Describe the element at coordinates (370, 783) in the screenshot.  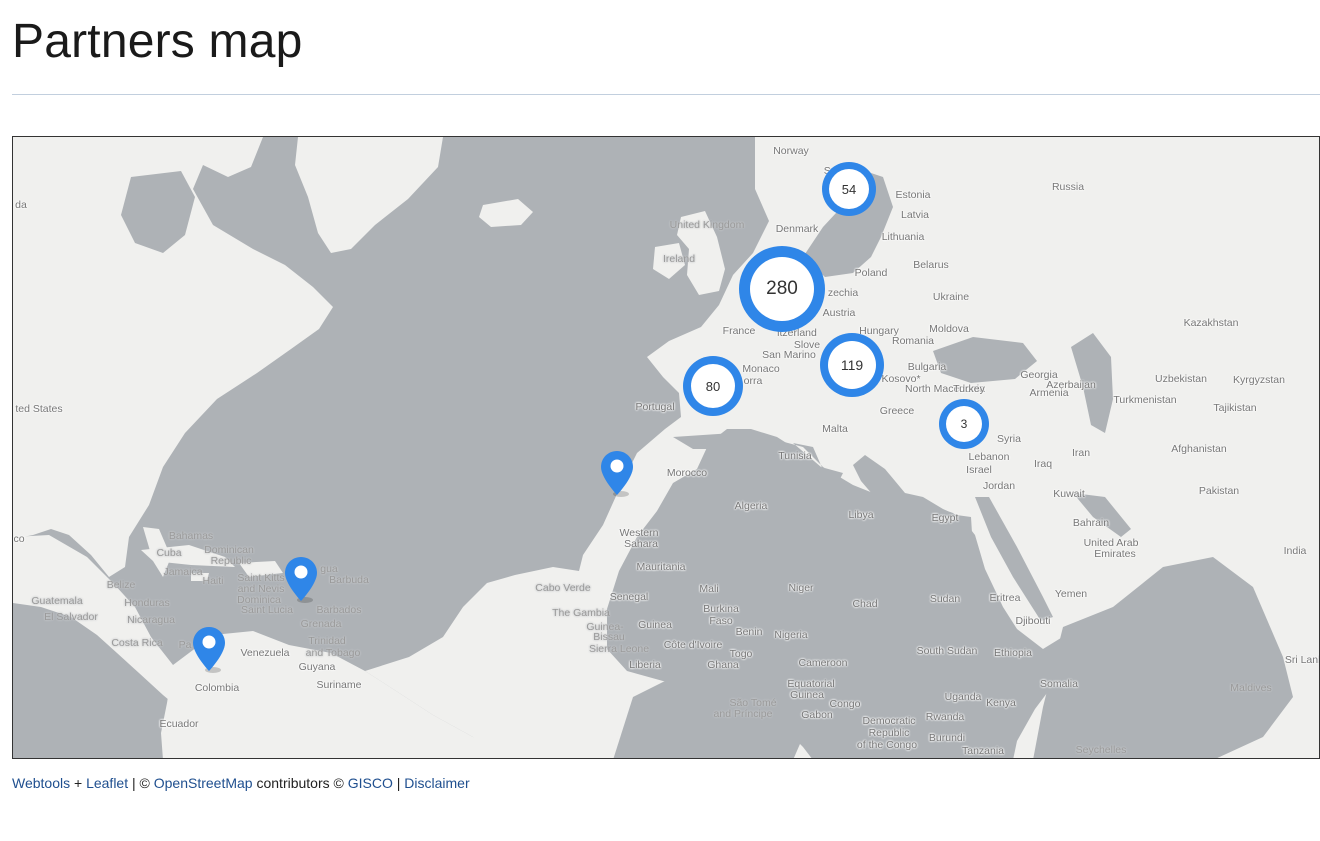
I see `gisco-link: GISCO` at that location.